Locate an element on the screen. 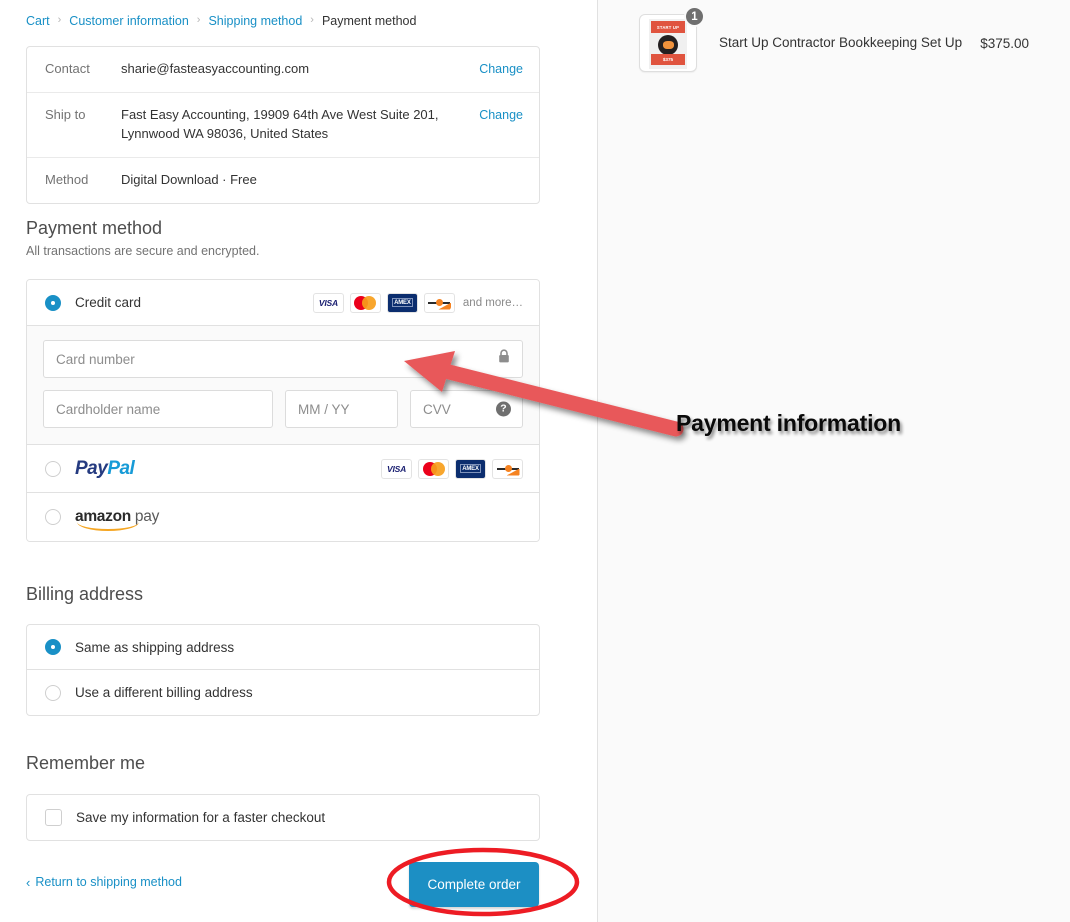 The width and height of the screenshot is (1070, 922). payment-information-arrow is located at coordinates (544, 394).